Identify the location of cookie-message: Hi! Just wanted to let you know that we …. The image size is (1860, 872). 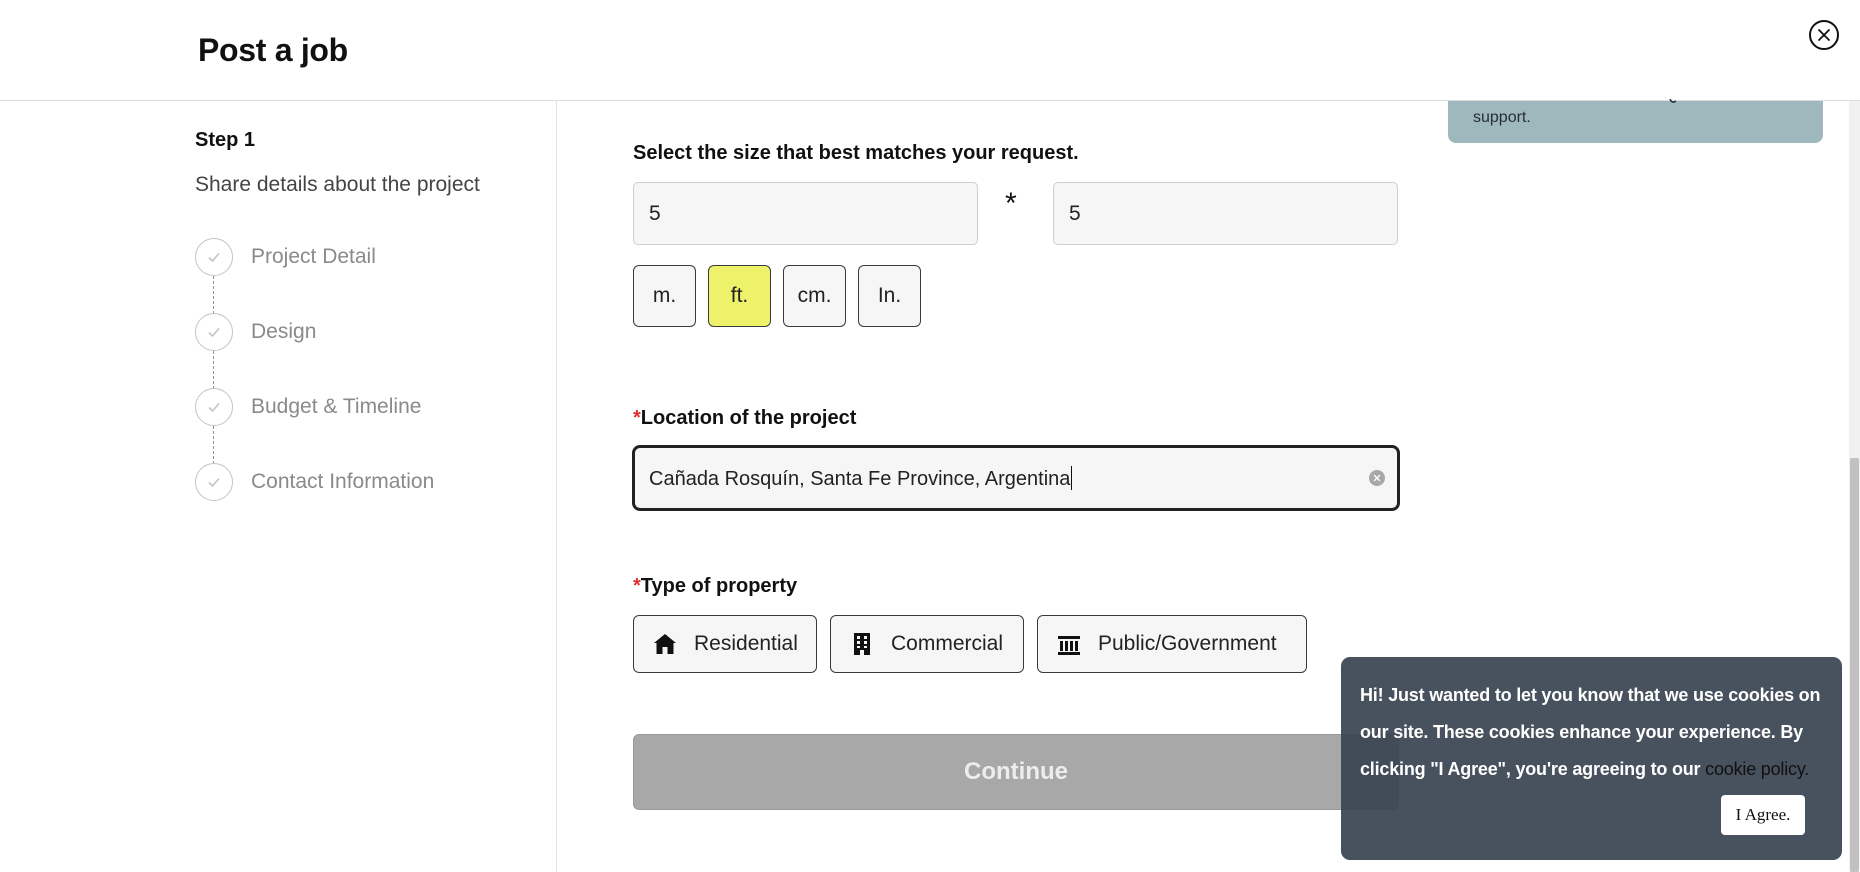
(1595, 732).